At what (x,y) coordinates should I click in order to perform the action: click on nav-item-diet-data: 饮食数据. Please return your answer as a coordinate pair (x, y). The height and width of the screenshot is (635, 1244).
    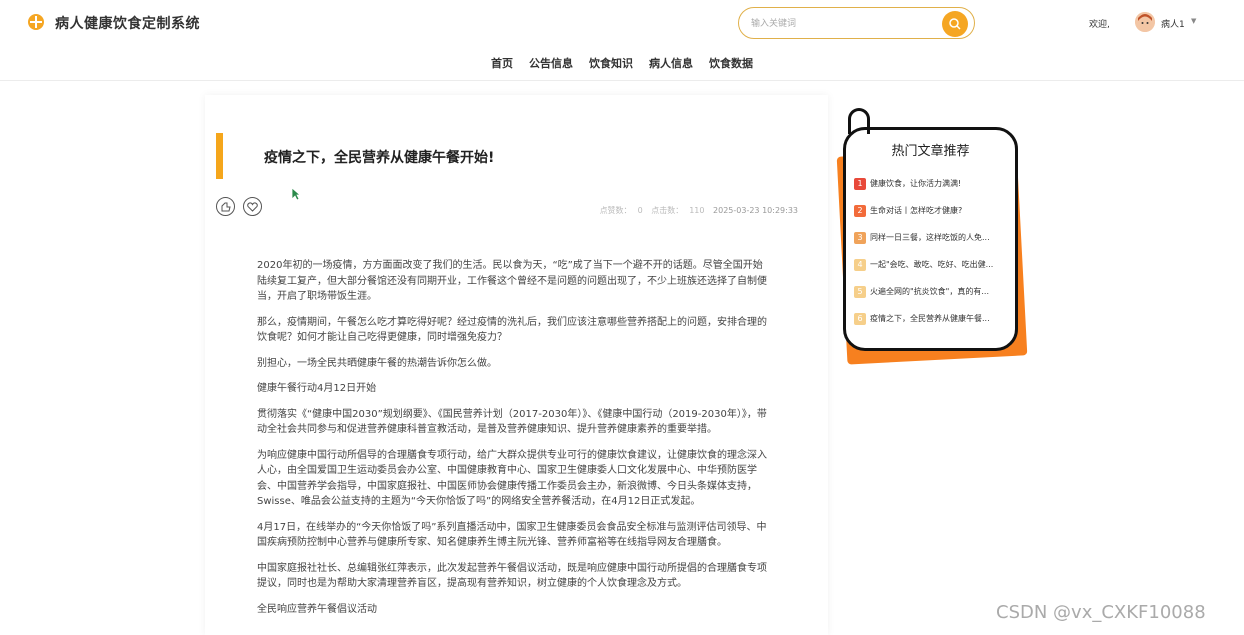
    Looking at the image, I should click on (731, 64).